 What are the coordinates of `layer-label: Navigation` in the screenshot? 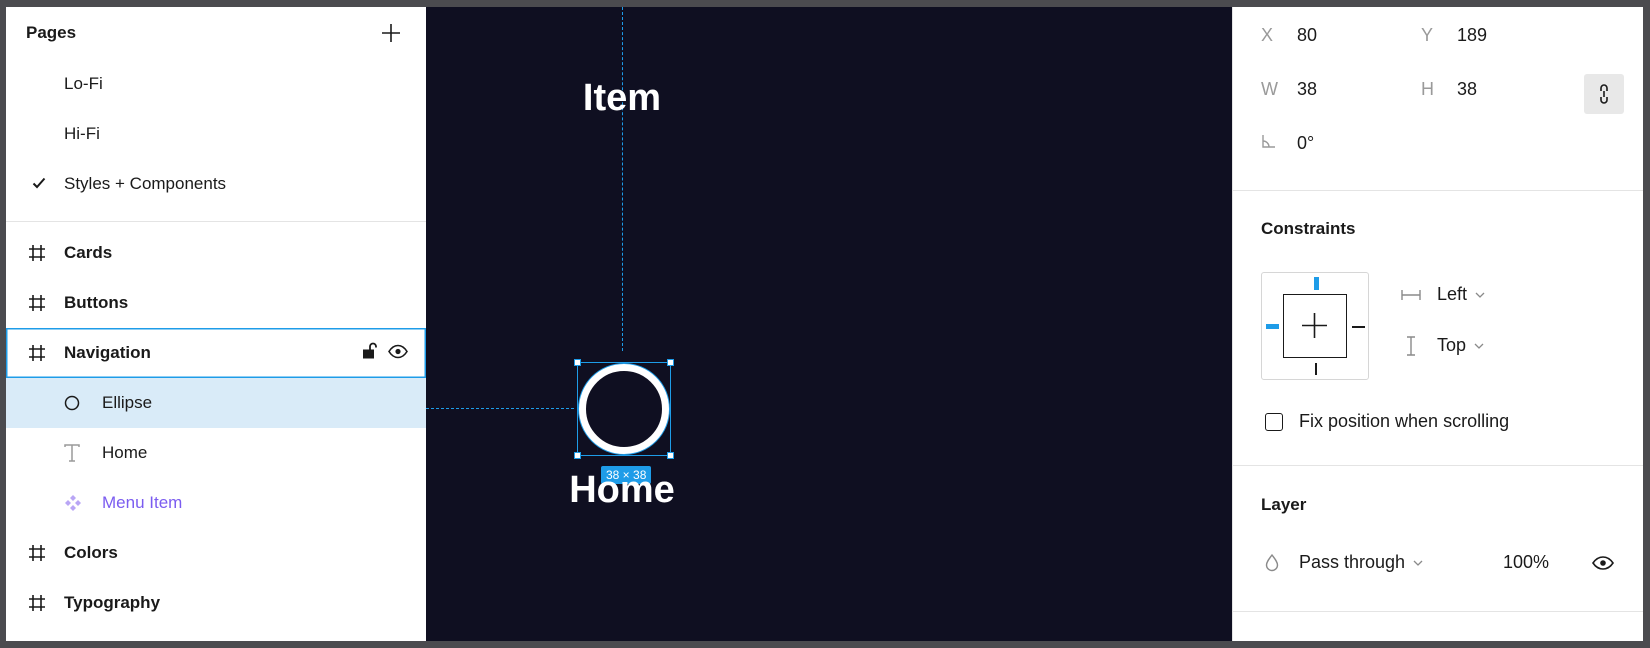 It's located at (107, 352).